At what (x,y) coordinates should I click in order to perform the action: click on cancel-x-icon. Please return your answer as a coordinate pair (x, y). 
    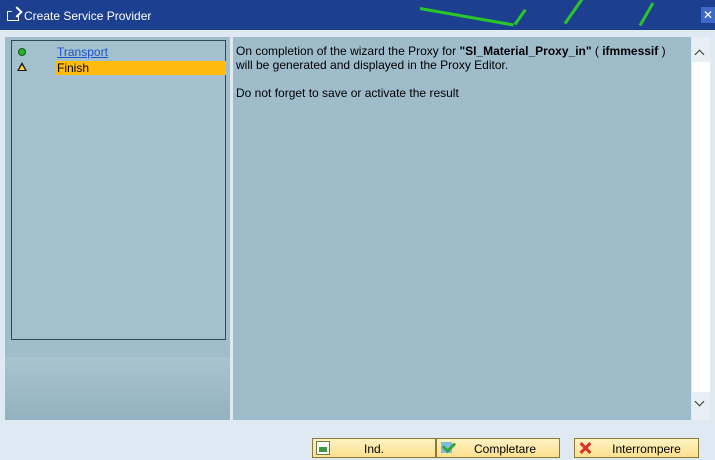
    Looking at the image, I should click on (585, 448).